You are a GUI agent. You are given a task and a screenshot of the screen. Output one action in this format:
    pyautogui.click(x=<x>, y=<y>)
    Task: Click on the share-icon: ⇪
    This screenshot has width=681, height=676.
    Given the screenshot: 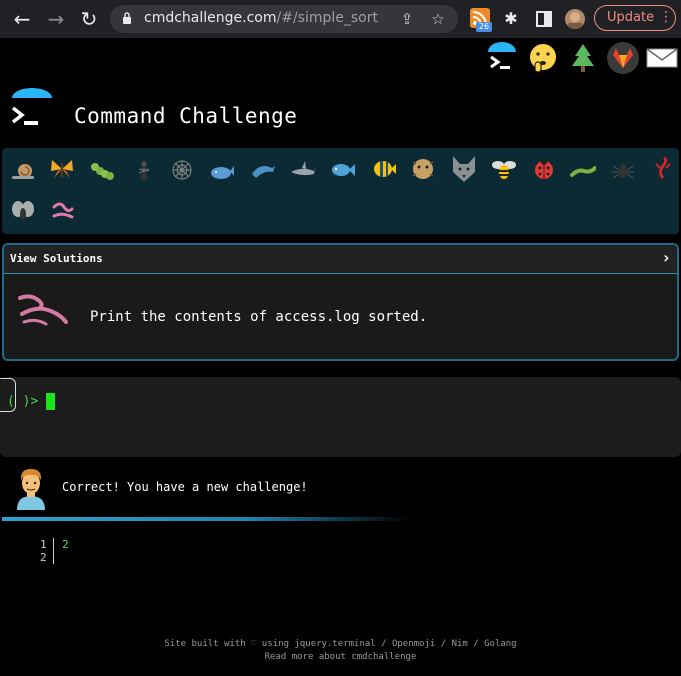 What is the action you would take?
    pyautogui.click(x=407, y=19)
    